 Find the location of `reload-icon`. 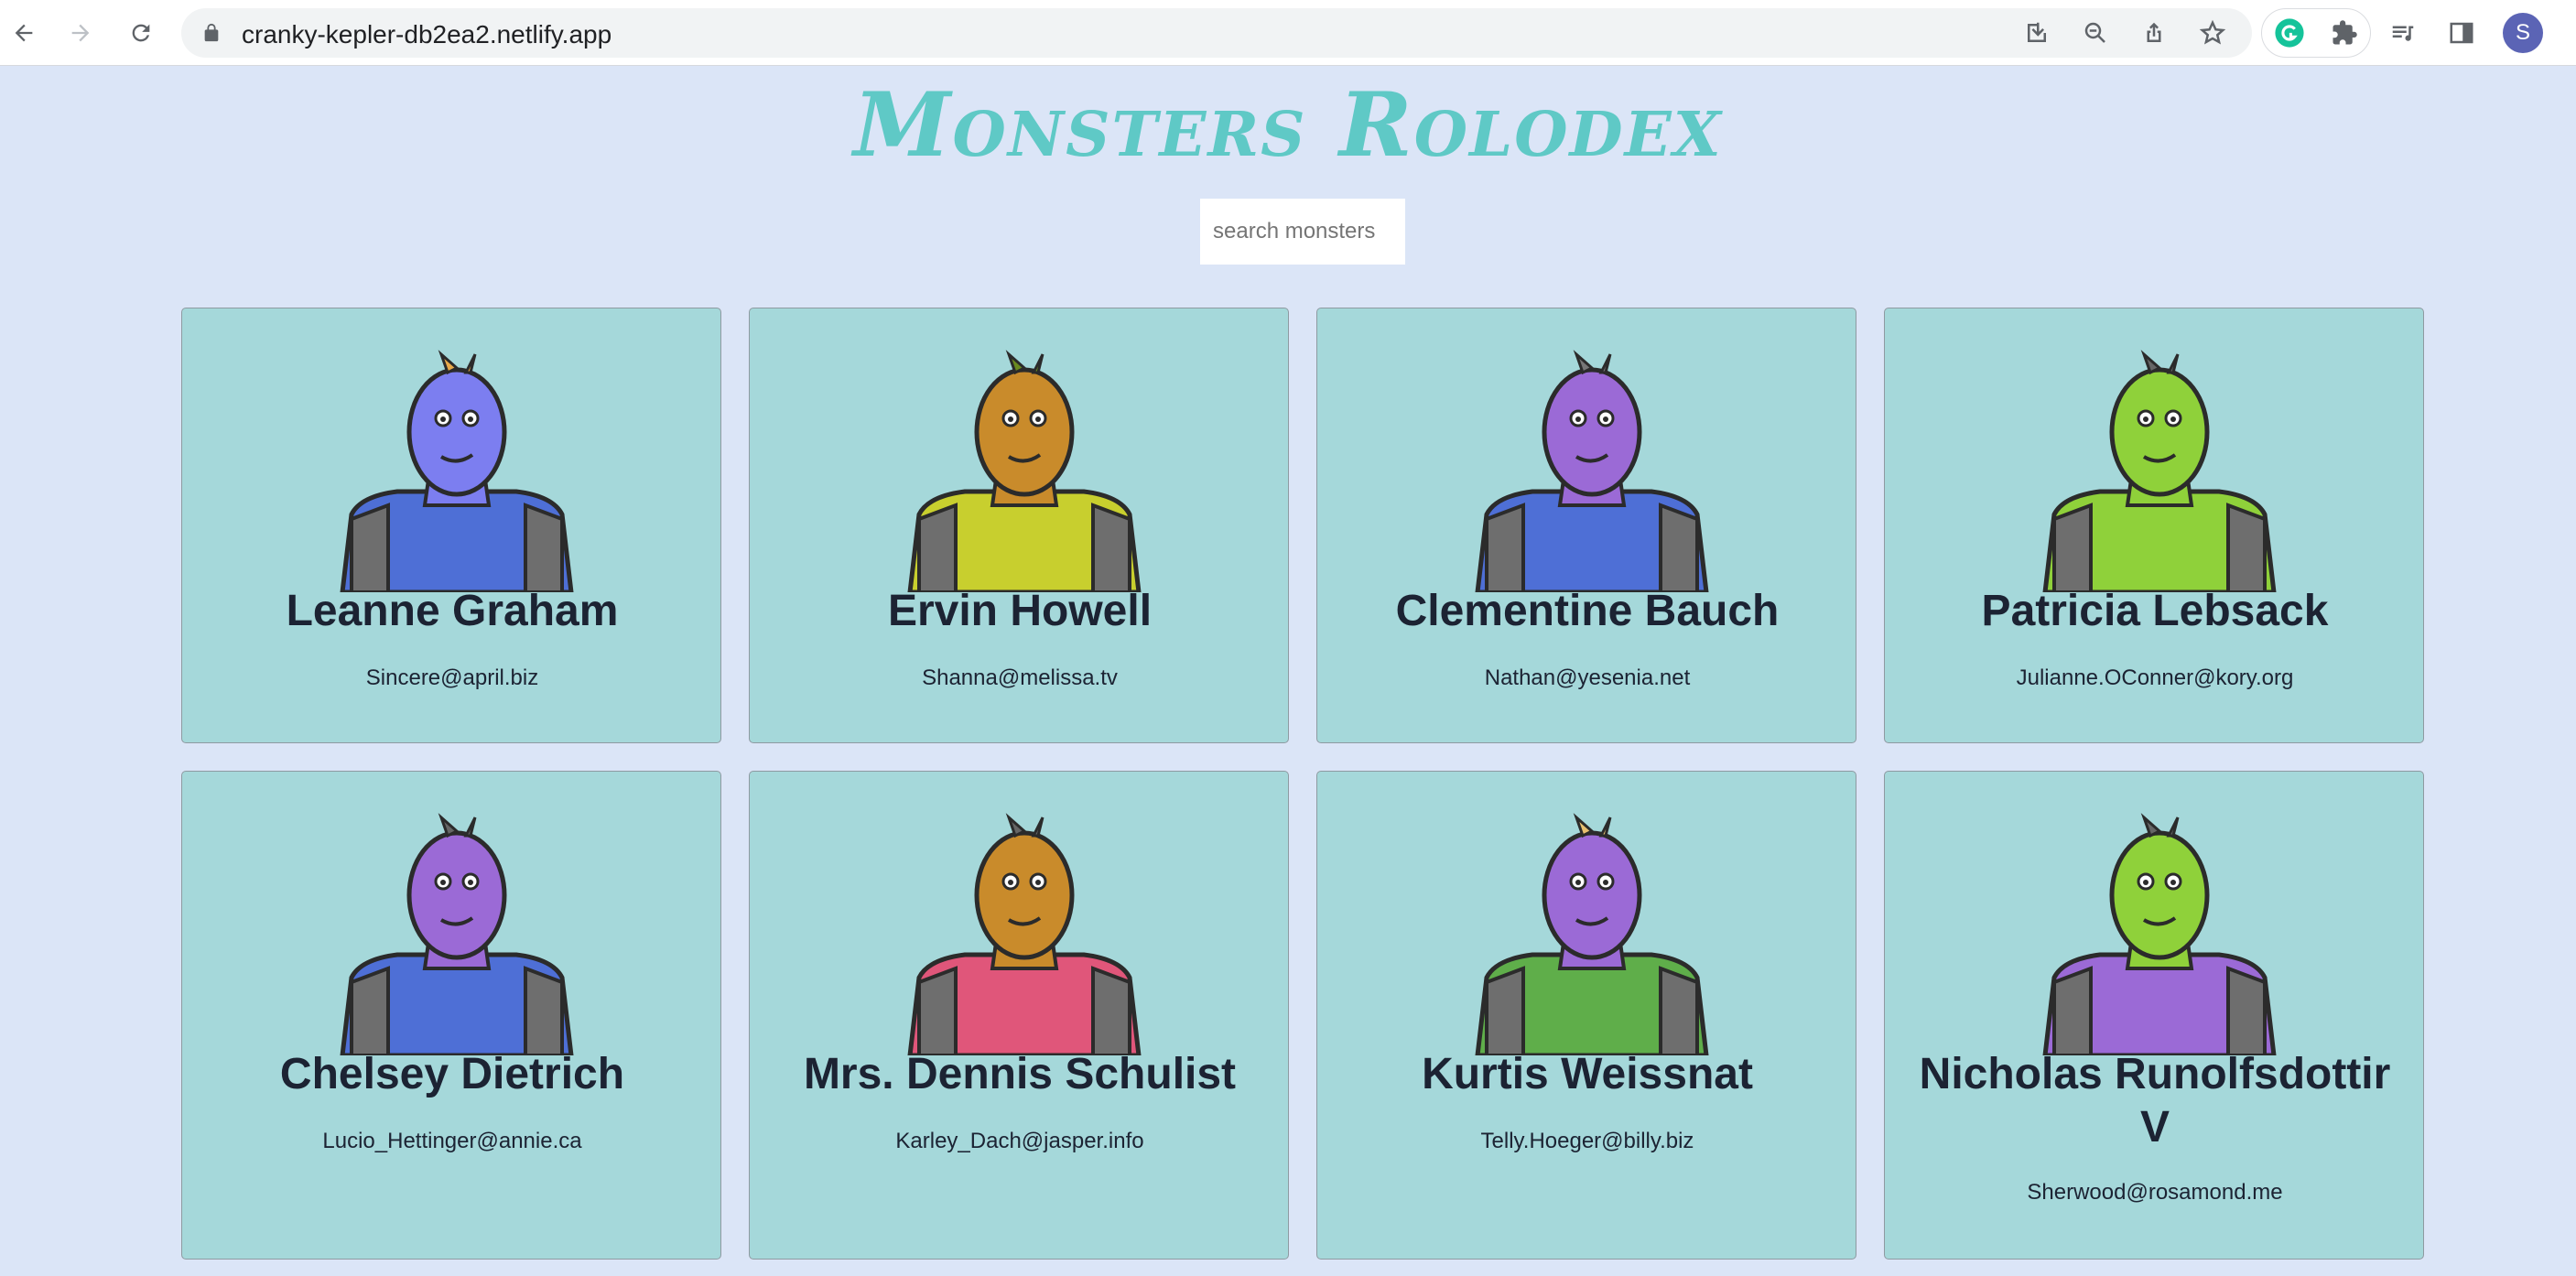

reload-icon is located at coordinates (141, 33).